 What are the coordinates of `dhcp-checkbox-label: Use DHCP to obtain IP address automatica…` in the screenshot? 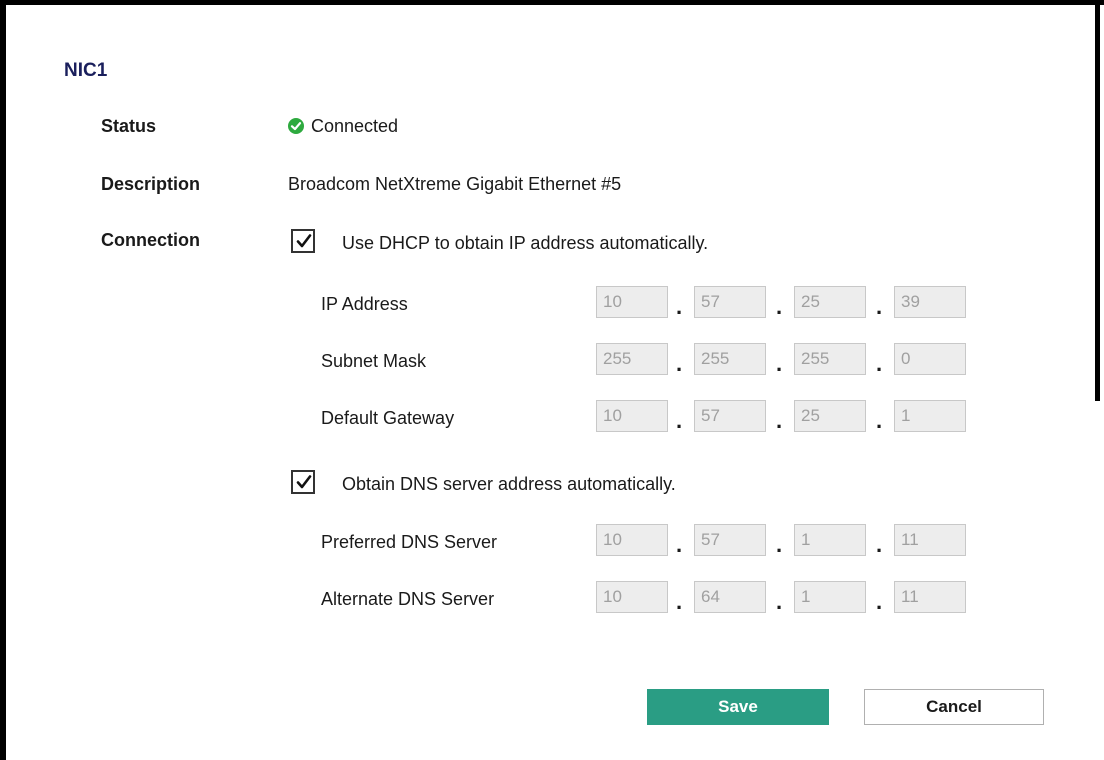 It's located at (525, 243).